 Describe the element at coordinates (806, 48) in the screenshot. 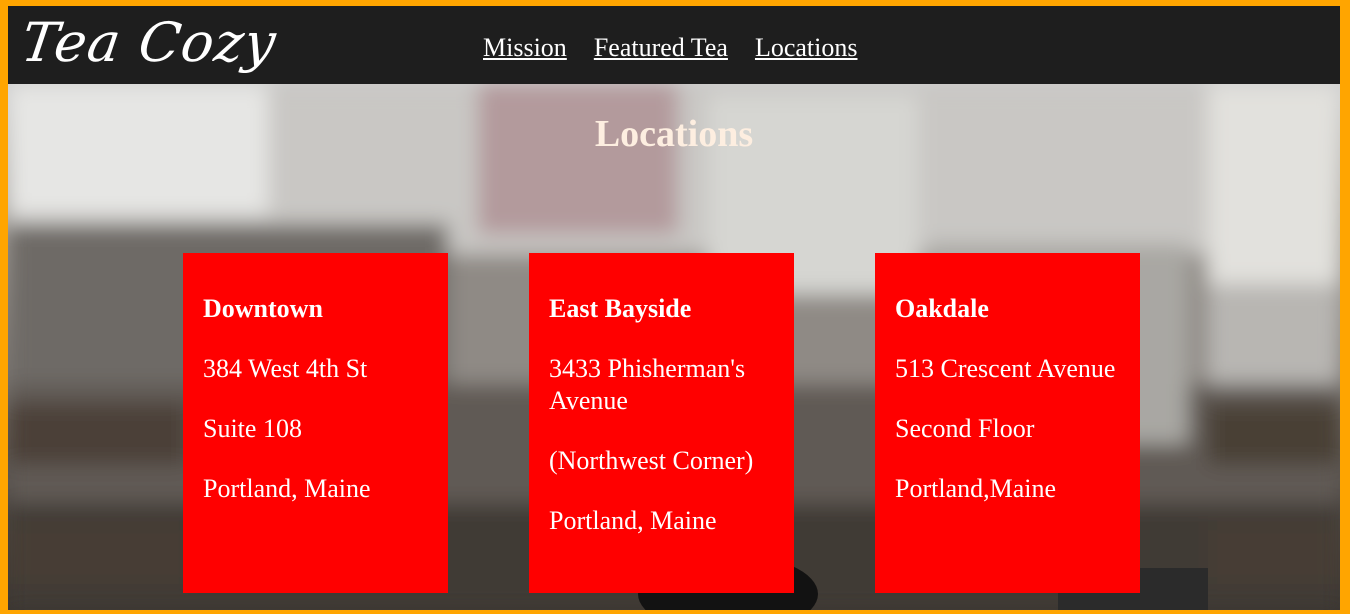

I see `nav-link-locations: Locations` at that location.